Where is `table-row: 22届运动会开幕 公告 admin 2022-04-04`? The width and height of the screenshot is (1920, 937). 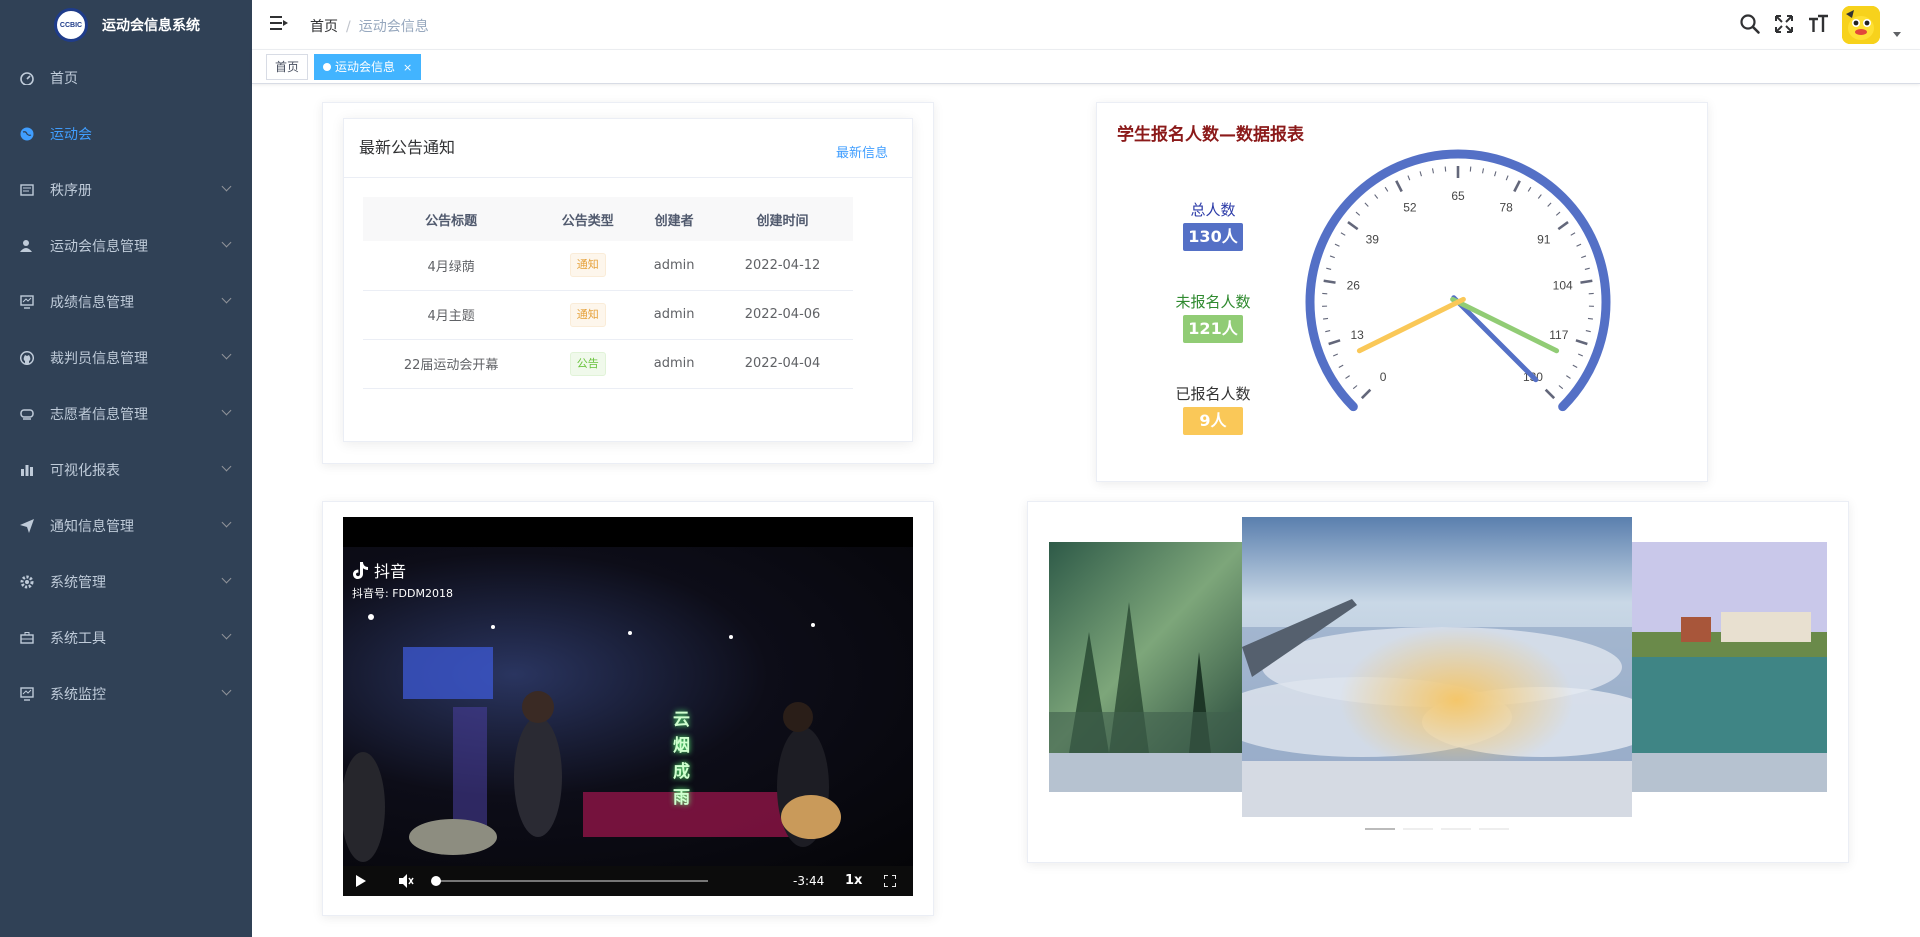 table-row: 22届运动会开幕 公告 admin 2022-04-04 is located at coordinates (608, 364).